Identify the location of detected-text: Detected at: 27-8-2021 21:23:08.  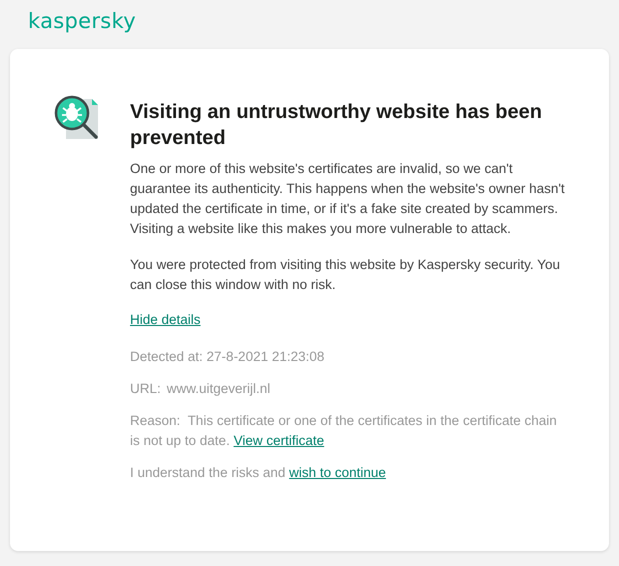
(228, 357).